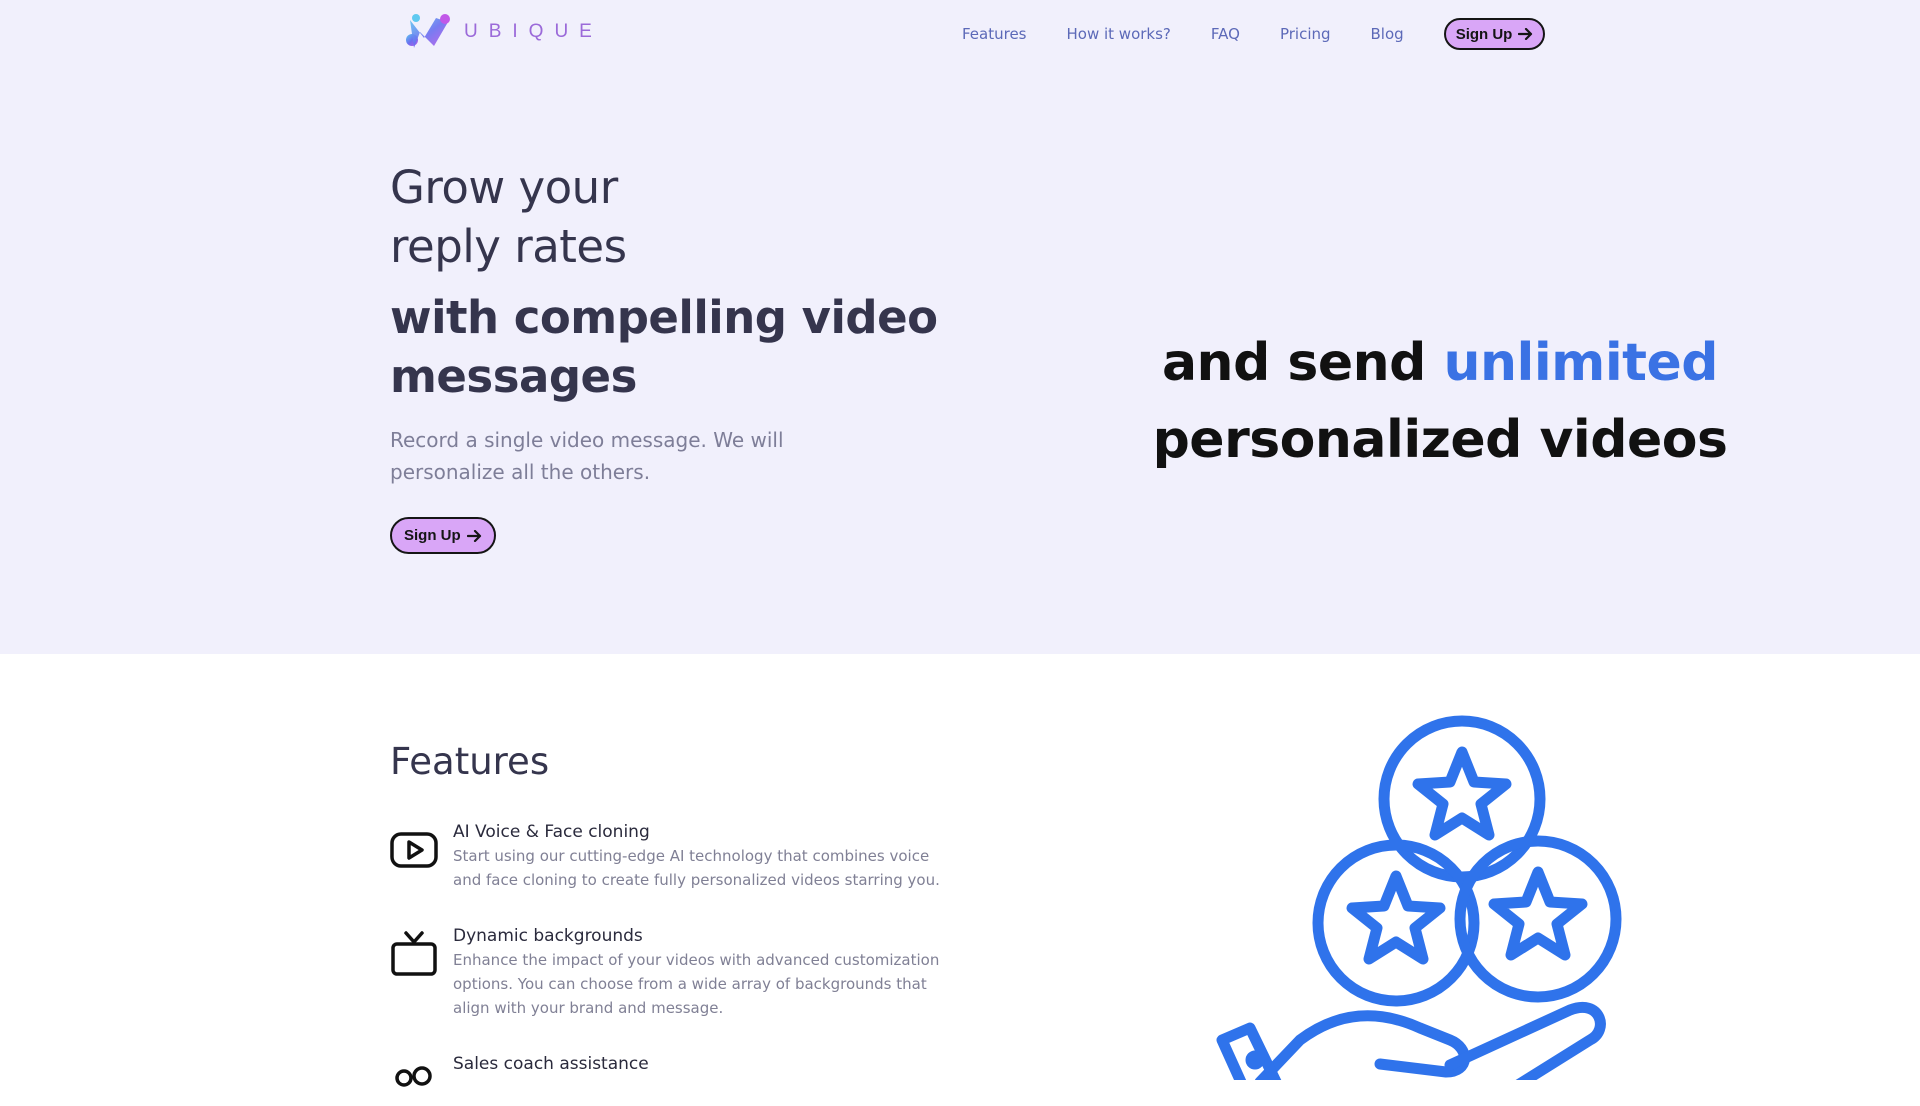  What do you see at coordinates (1225, 34) in the screenshot?
I see `nav-faq: FAQ` at bounding box center [1225, 34].